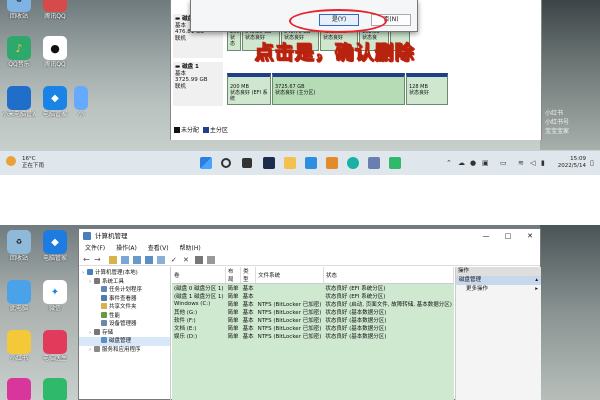  Describe the element at coordinates (181, 38) in the screenshot. I see `disk-0-status: 联机` at that location.